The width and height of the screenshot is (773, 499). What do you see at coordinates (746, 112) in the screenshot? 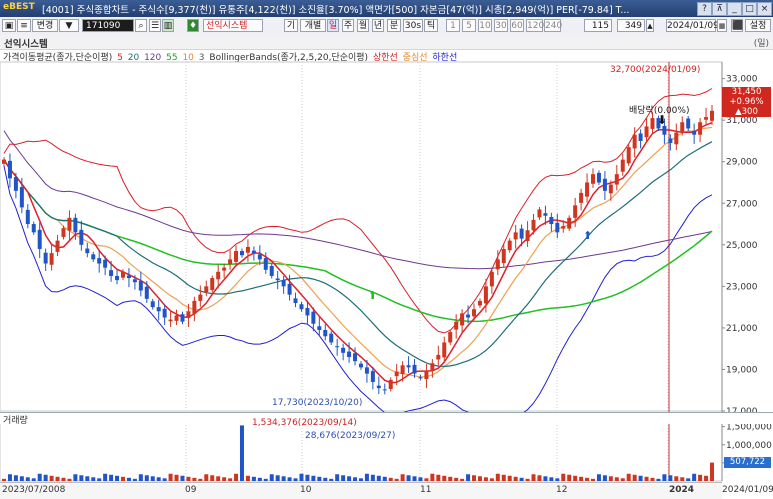
I see `current-change: ▲300` at bounding box center [746, 112].